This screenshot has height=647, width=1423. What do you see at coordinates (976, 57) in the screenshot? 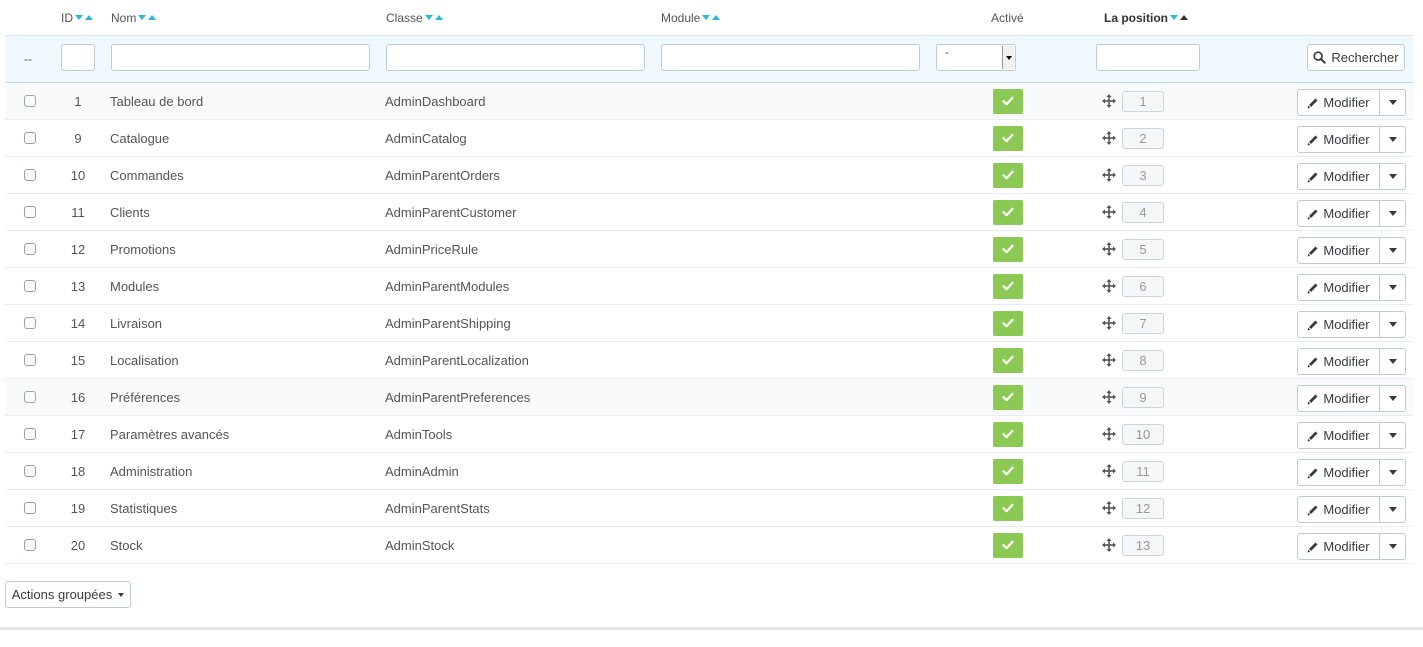
I see `filter-active-select: -` at bounding box center [976, 57].